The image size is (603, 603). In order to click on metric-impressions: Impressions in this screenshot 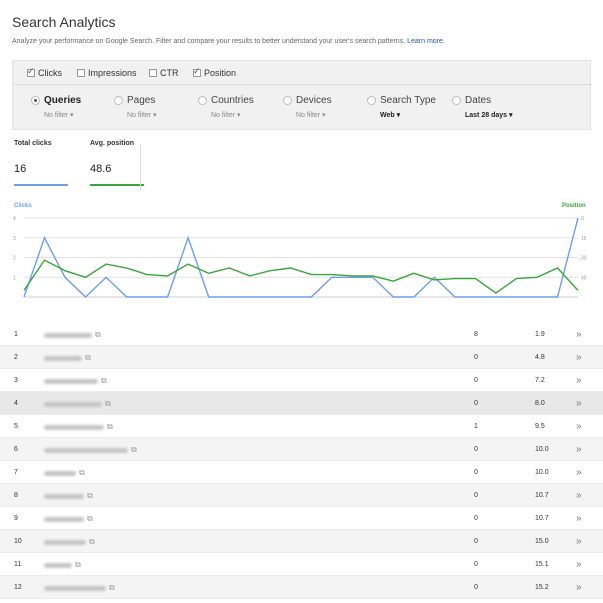, I will do `click(107, 73)`.